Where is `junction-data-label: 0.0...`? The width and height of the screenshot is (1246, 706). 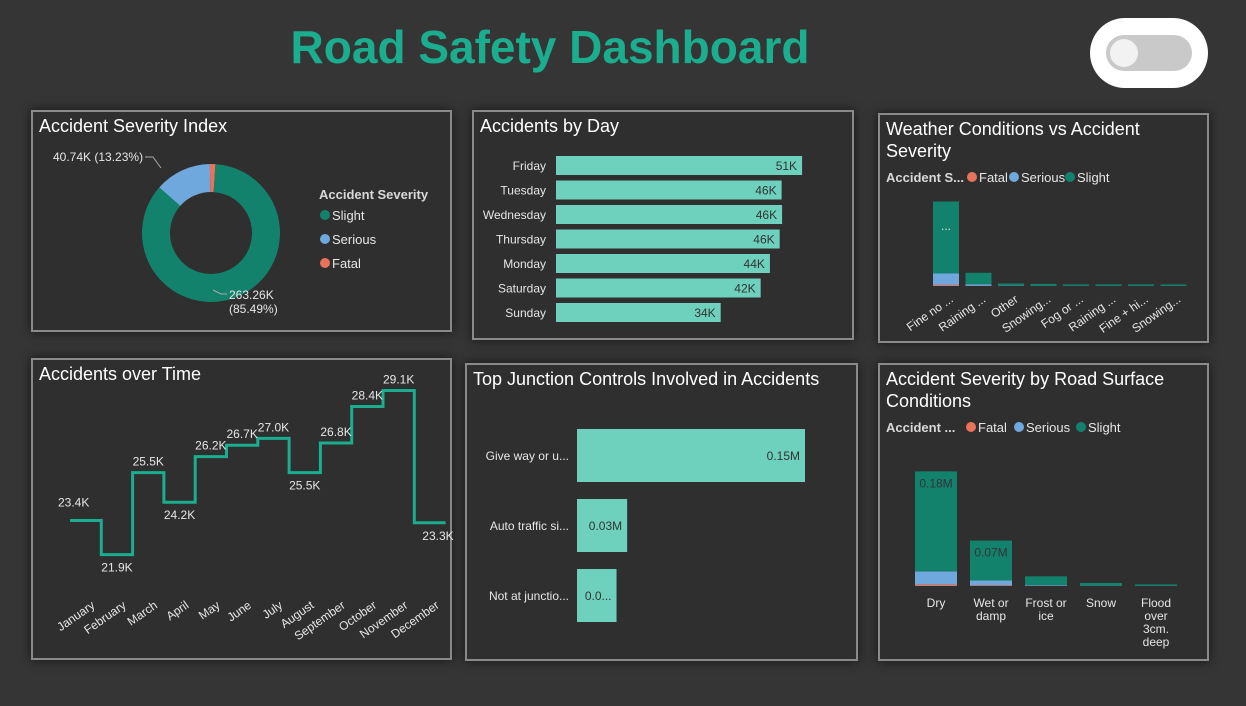 junction-data-label: 0.0... is located at coordinates (598, 596).